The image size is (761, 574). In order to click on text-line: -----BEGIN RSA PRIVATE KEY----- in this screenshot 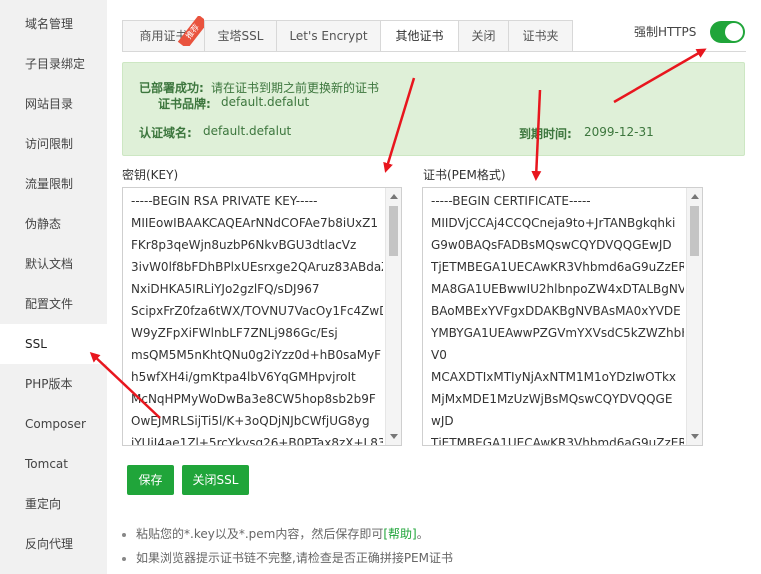, I will do `click(224, 201)`.